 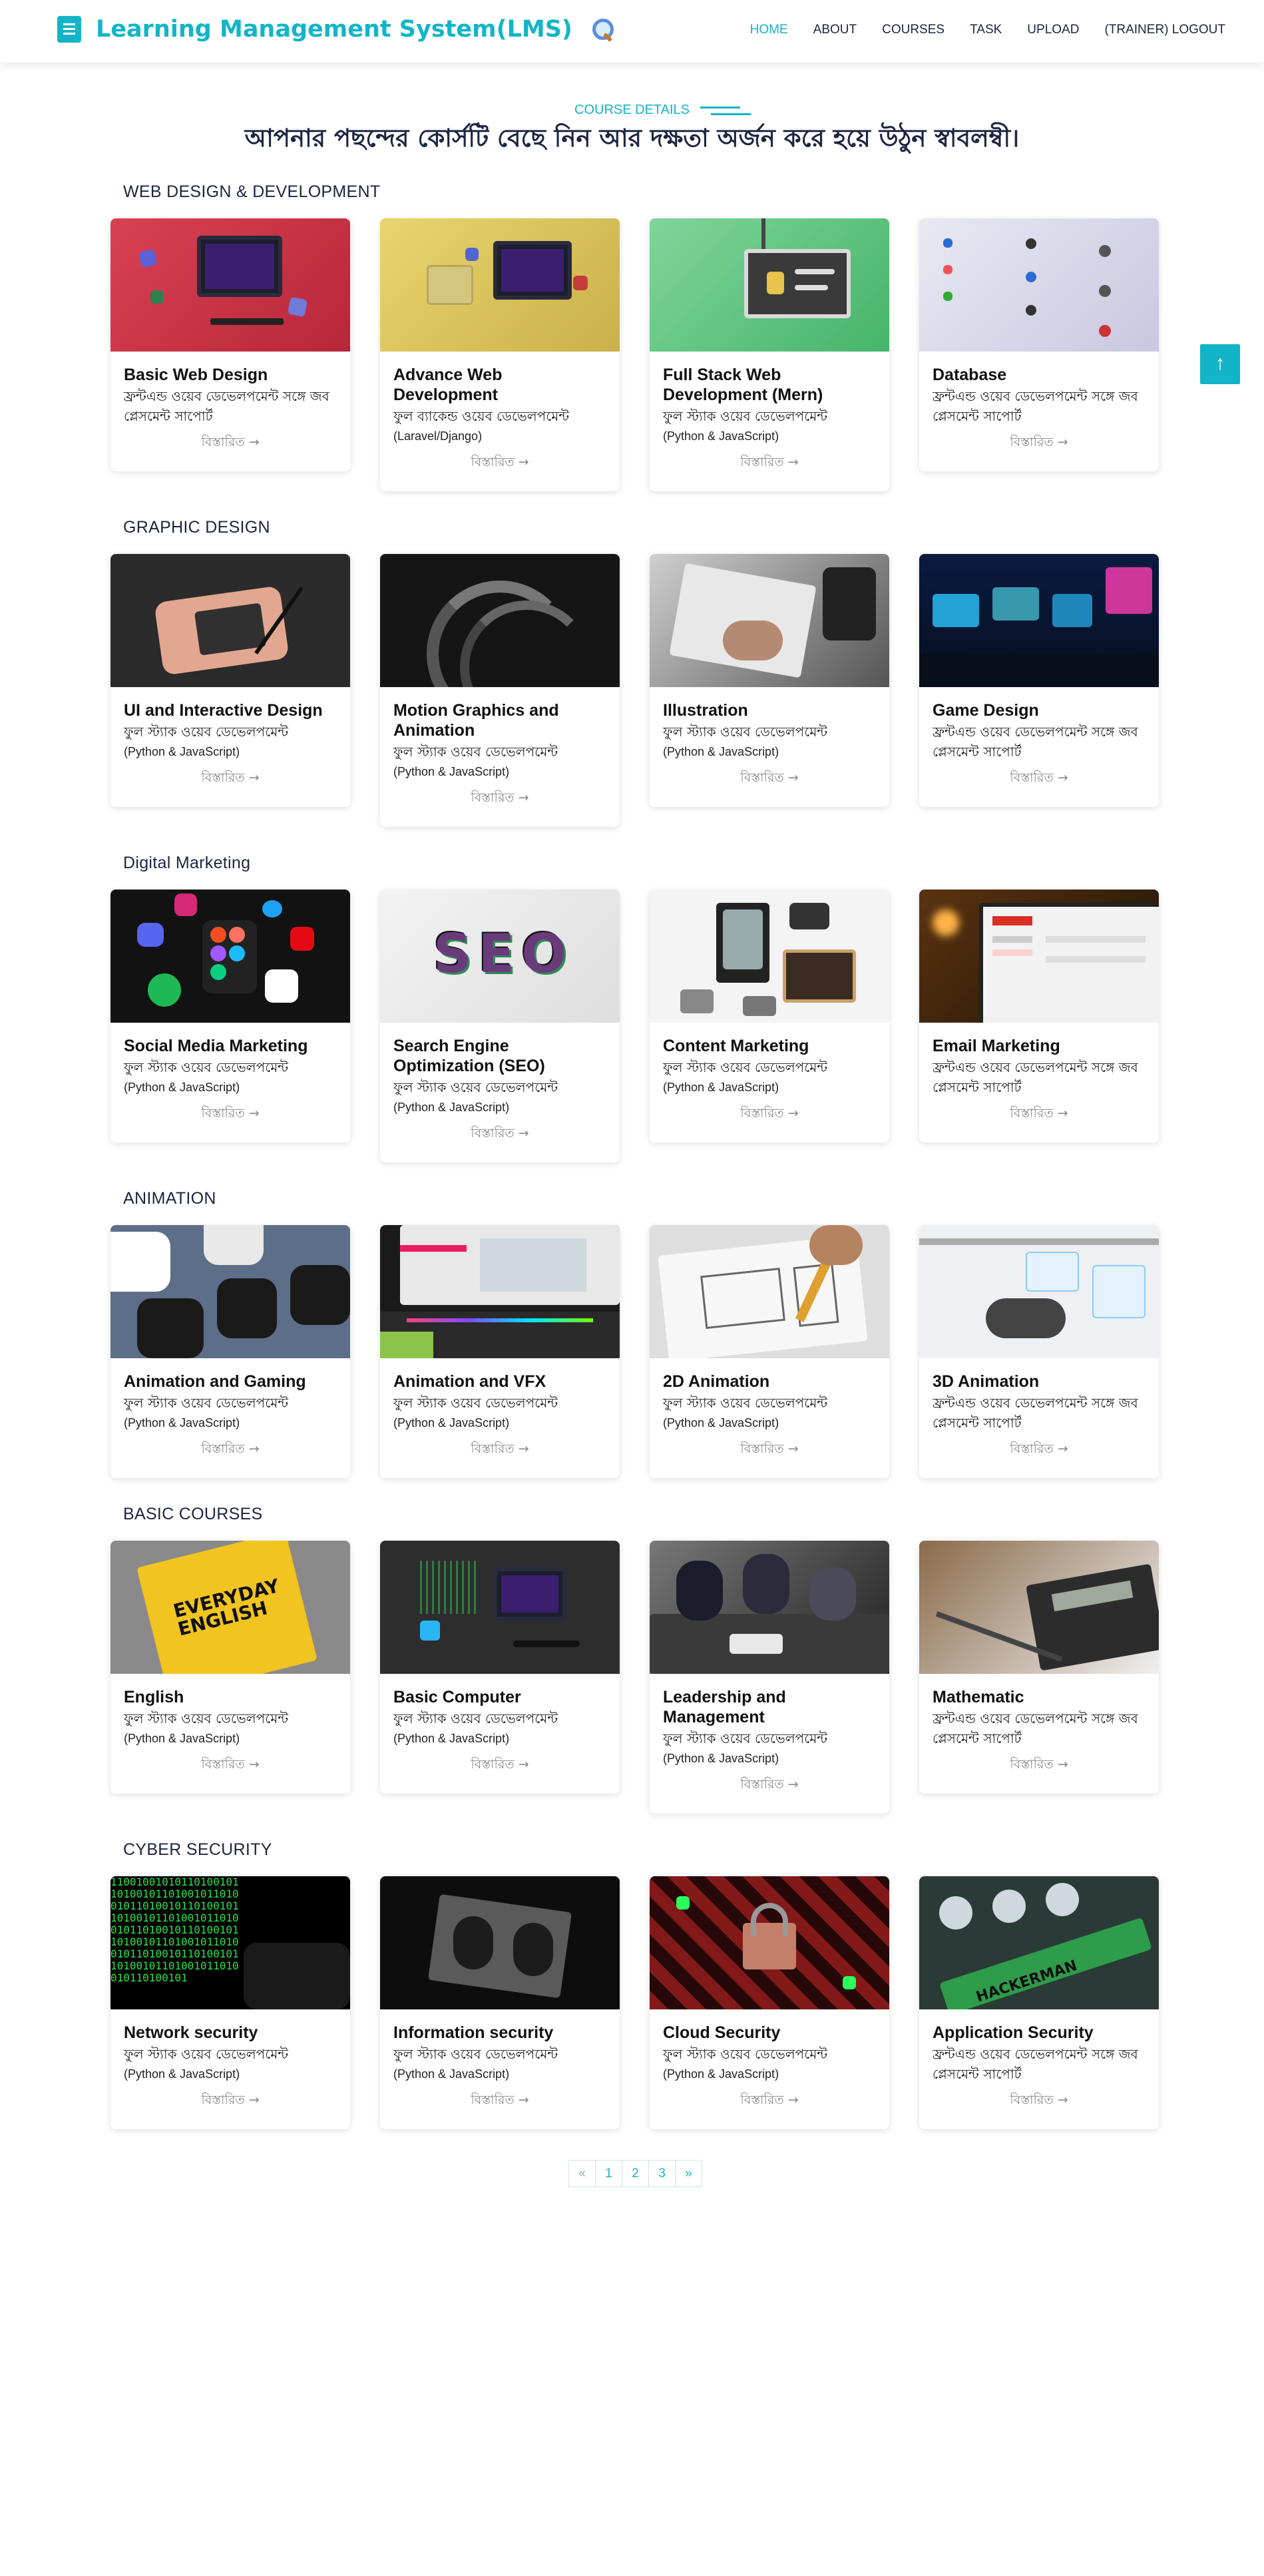 What do you see at coordinates (230, 957) in the screenshot?
I see `social-apps-image` at bounding box center [230, 957].